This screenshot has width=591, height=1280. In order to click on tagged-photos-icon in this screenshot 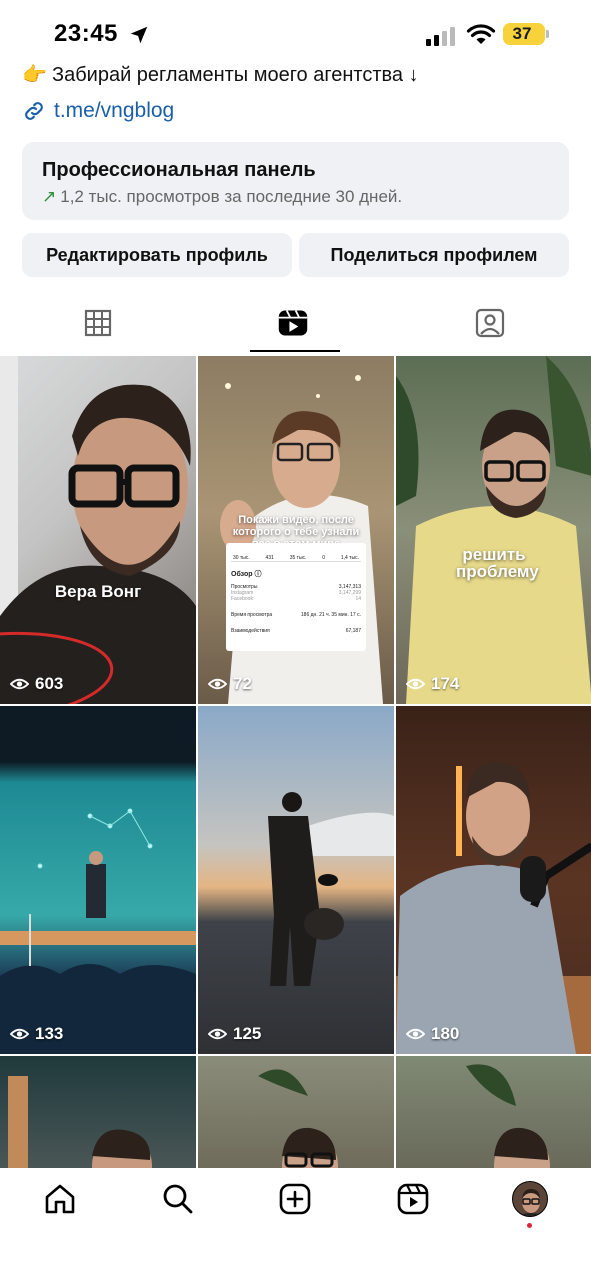, I will do `click(490, 323)`.